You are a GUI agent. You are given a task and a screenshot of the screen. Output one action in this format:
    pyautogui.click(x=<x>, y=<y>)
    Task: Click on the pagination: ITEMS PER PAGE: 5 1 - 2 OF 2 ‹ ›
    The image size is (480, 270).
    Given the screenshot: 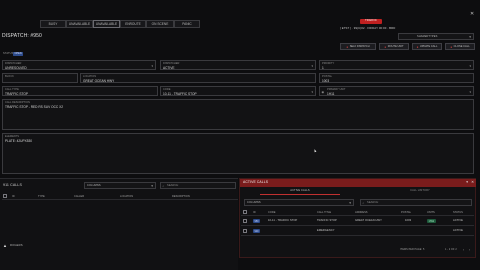 What is the action you would take?
    pyautogui.click(x=438, y=250)
    